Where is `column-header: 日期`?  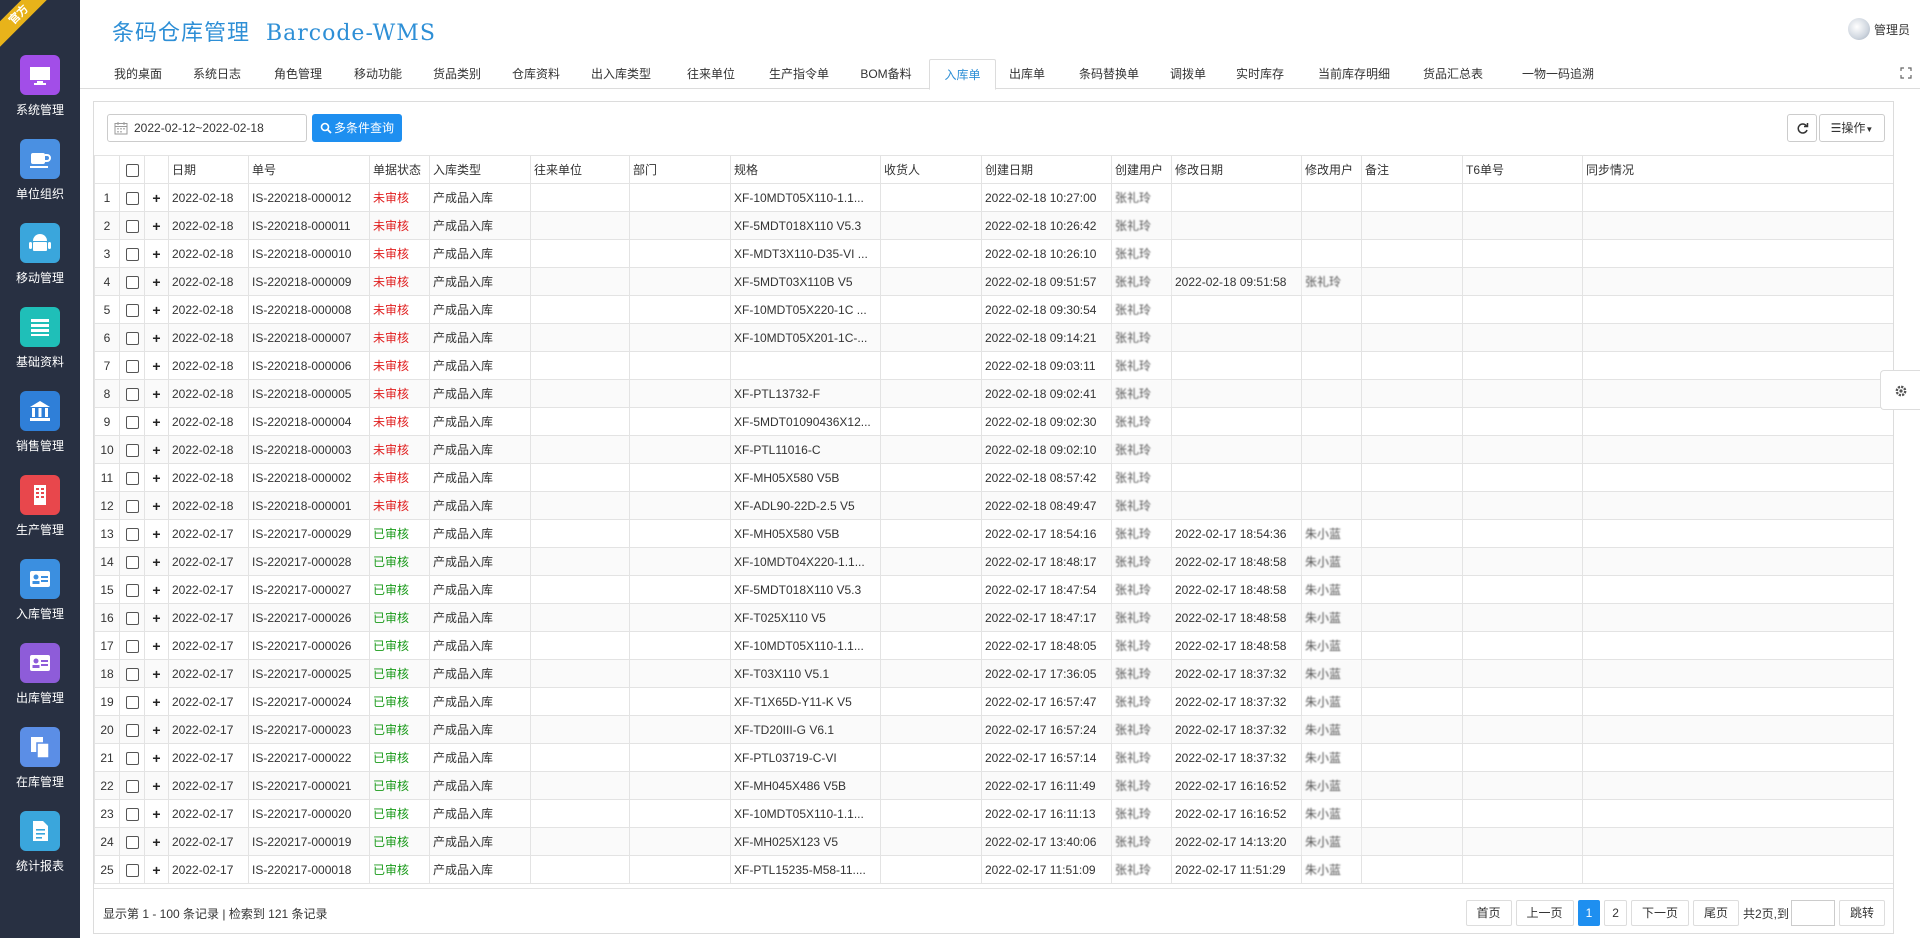 column-header: 日期 is located at coordinates (208, 169).